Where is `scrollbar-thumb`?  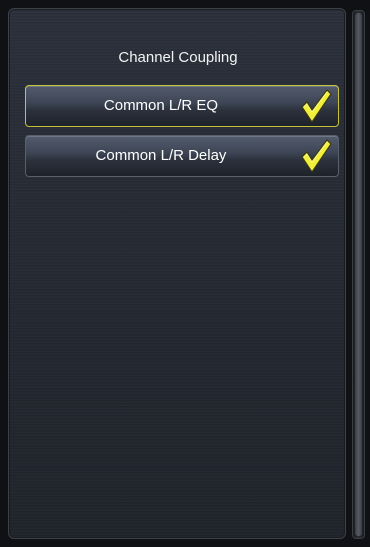
scrollbar-thumb is located at coordinates (358, 274).